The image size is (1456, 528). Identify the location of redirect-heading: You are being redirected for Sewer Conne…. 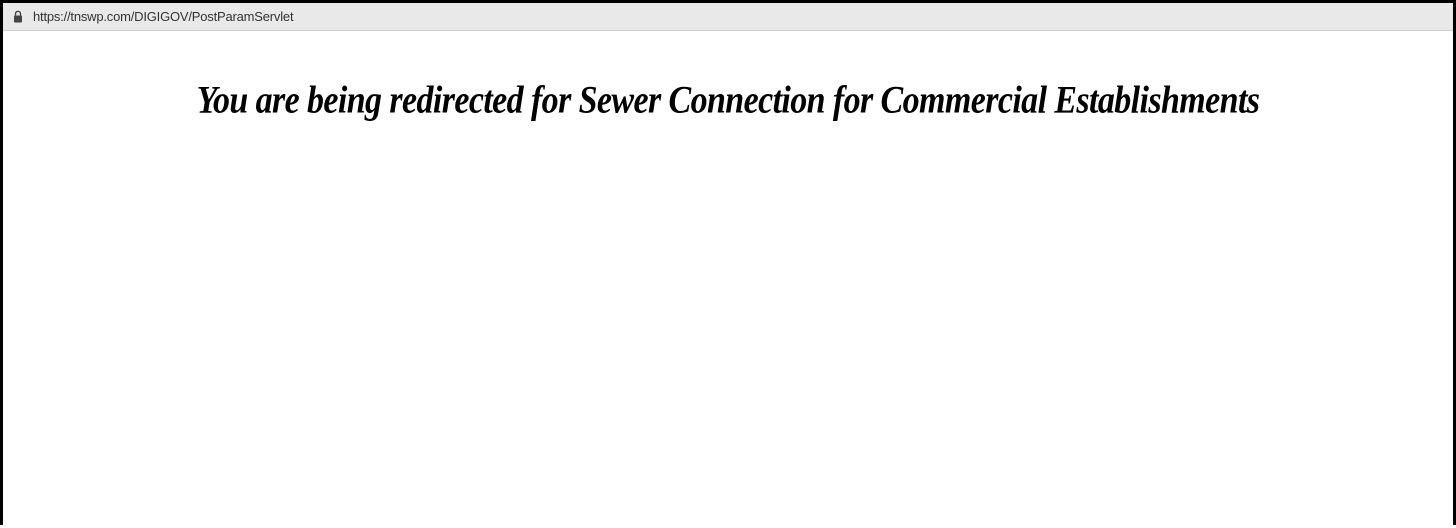
(728, 100).